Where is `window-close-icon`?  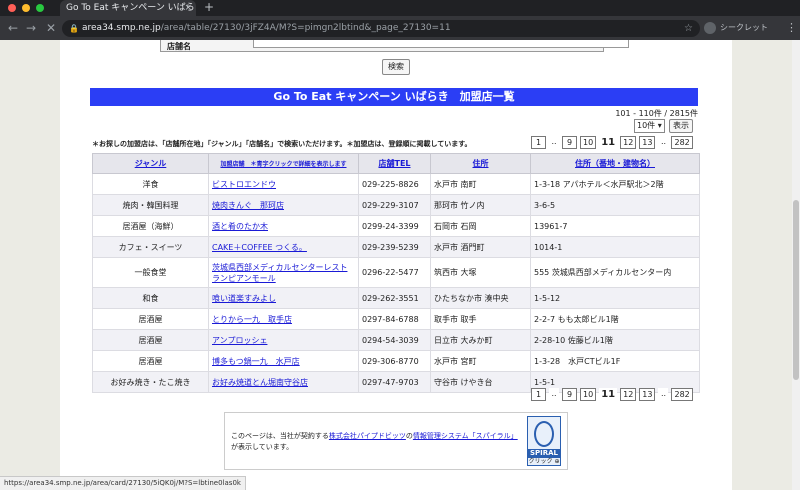
window-close-icon is located at coordinates (12, 8).